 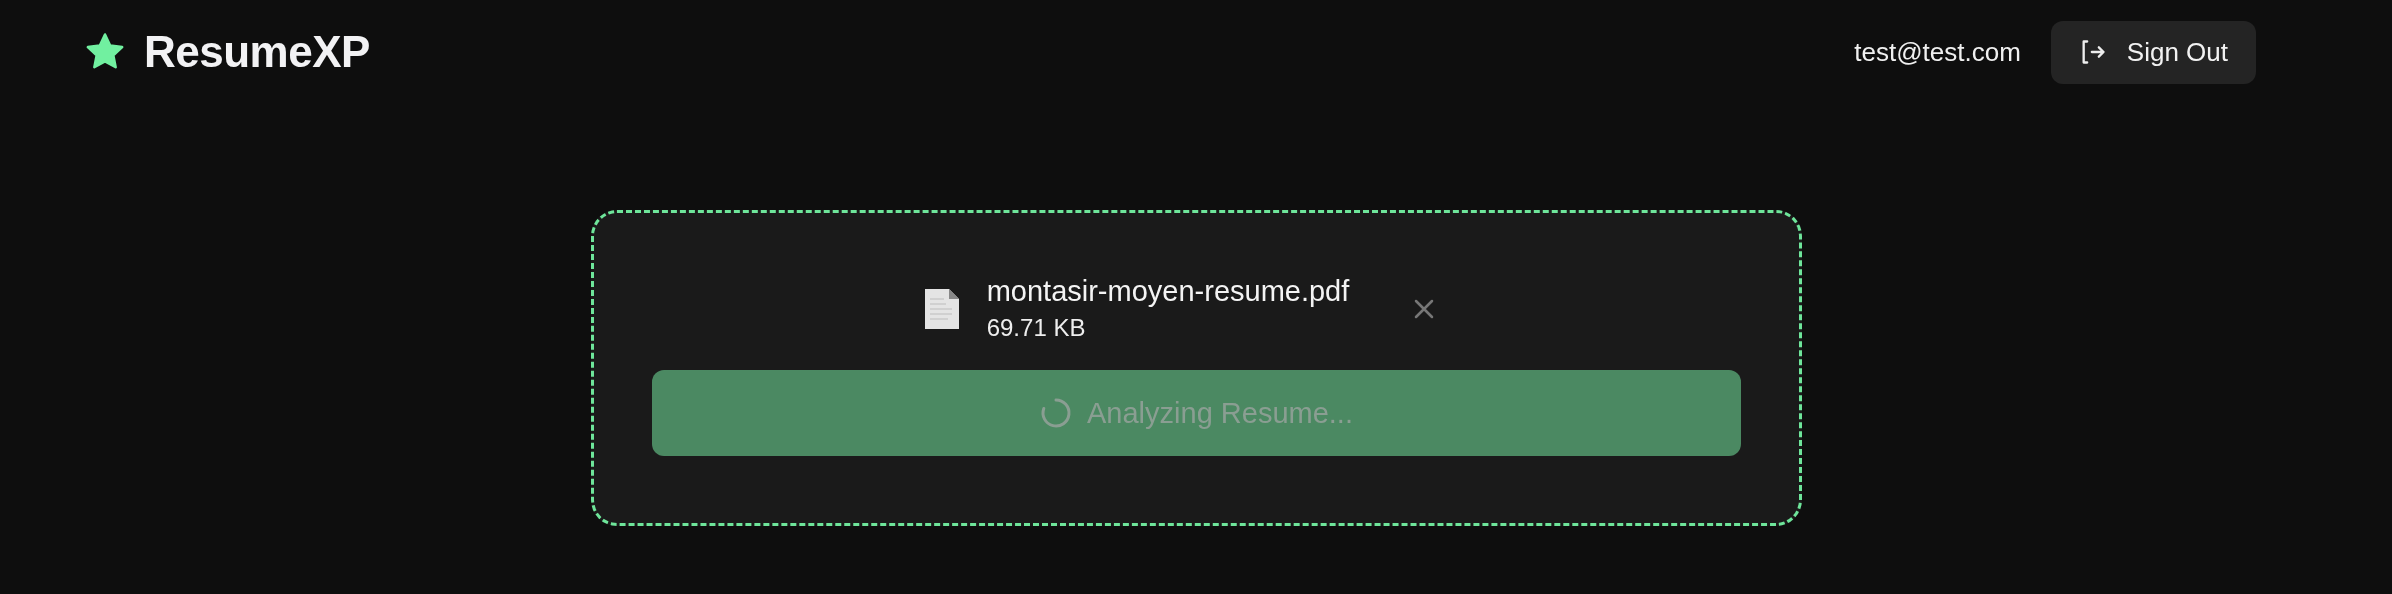 What do you see at coordinates (941, 308) in the screenshot?
I see `document-icon` at bounding box center [941, 308].